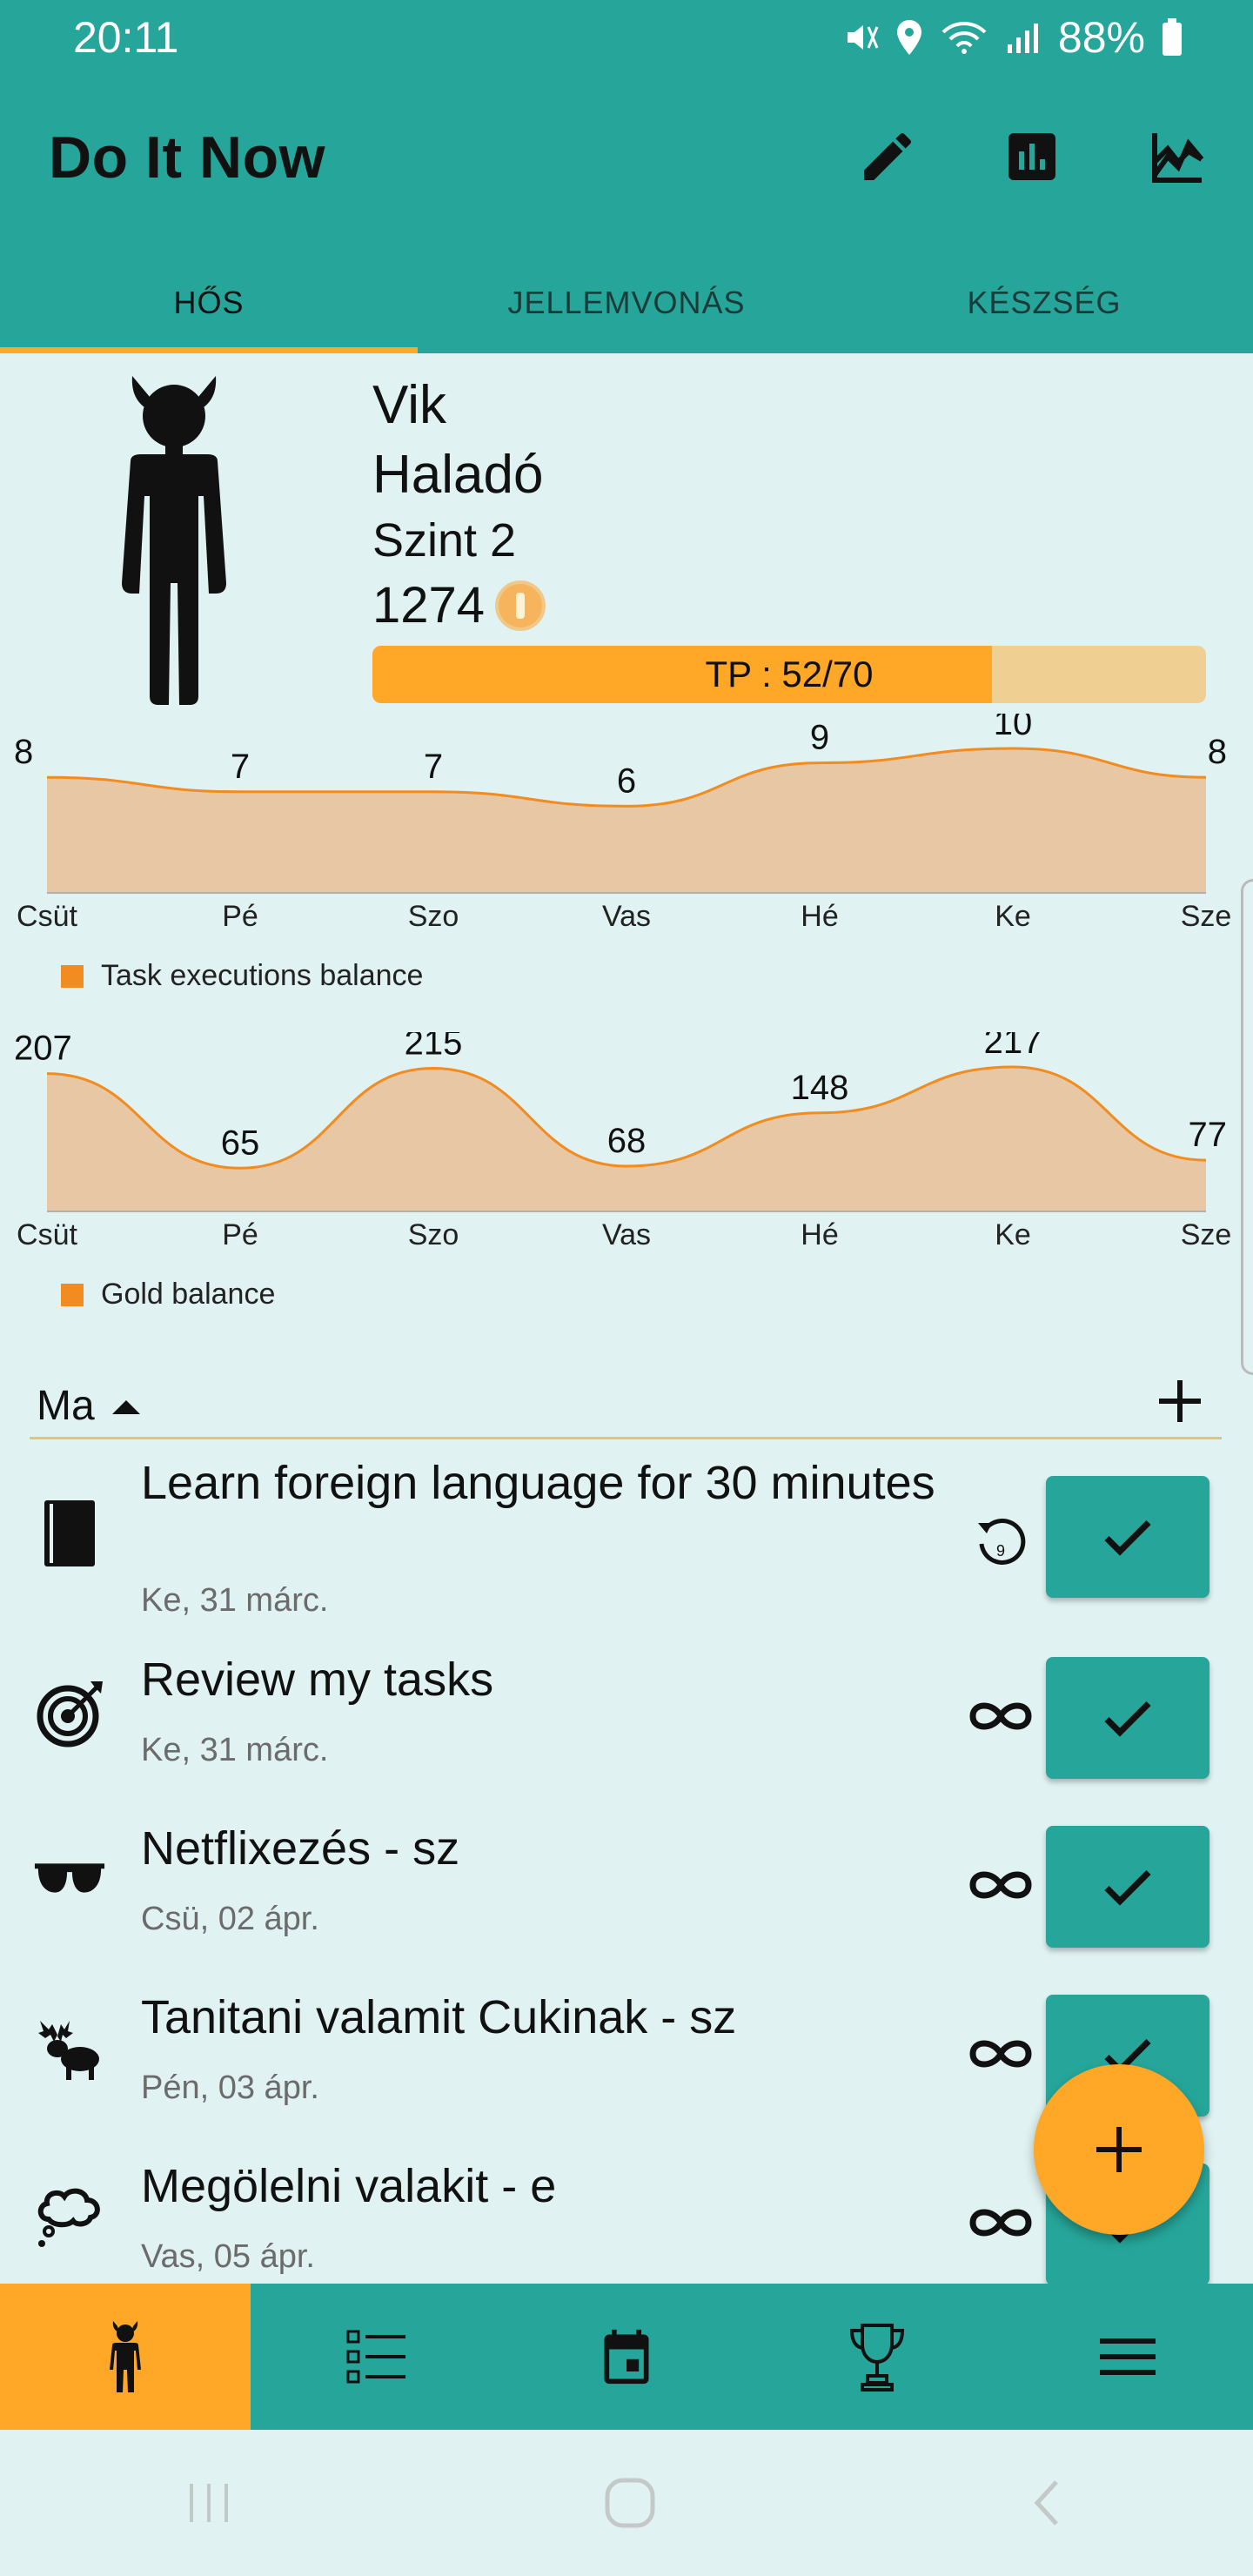 The width and height of the screenshot is (1253, 2576). What do you see at coordinates (174, 540) in the screenshot?
I see `hero-avatar` at bounding box center [174, 540].